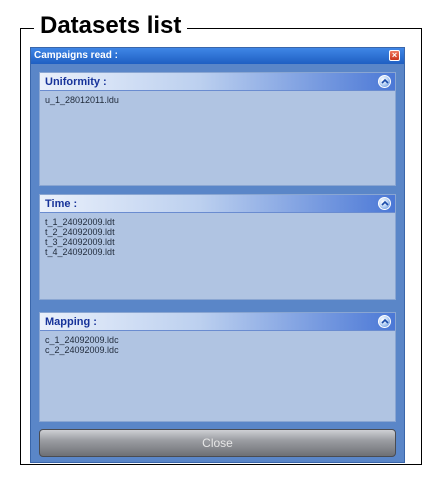 The image size is (430, 477). I want to click on list-item: t_2_24092009.ldt, so click(220, 232).